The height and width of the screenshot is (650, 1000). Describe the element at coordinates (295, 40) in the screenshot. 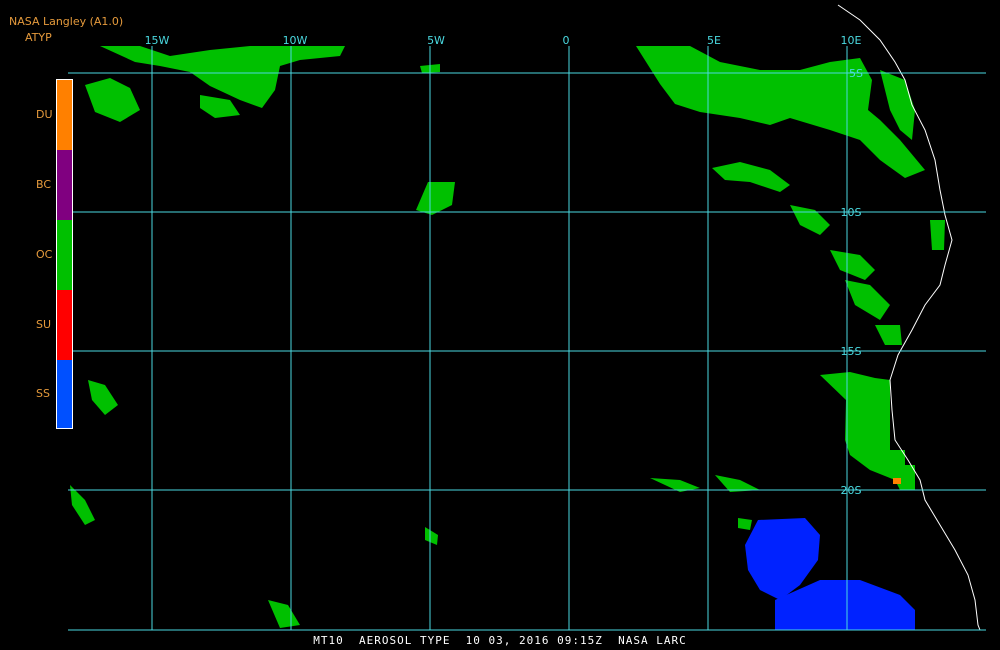

I see `lon-label-10w: 10W` at that location.